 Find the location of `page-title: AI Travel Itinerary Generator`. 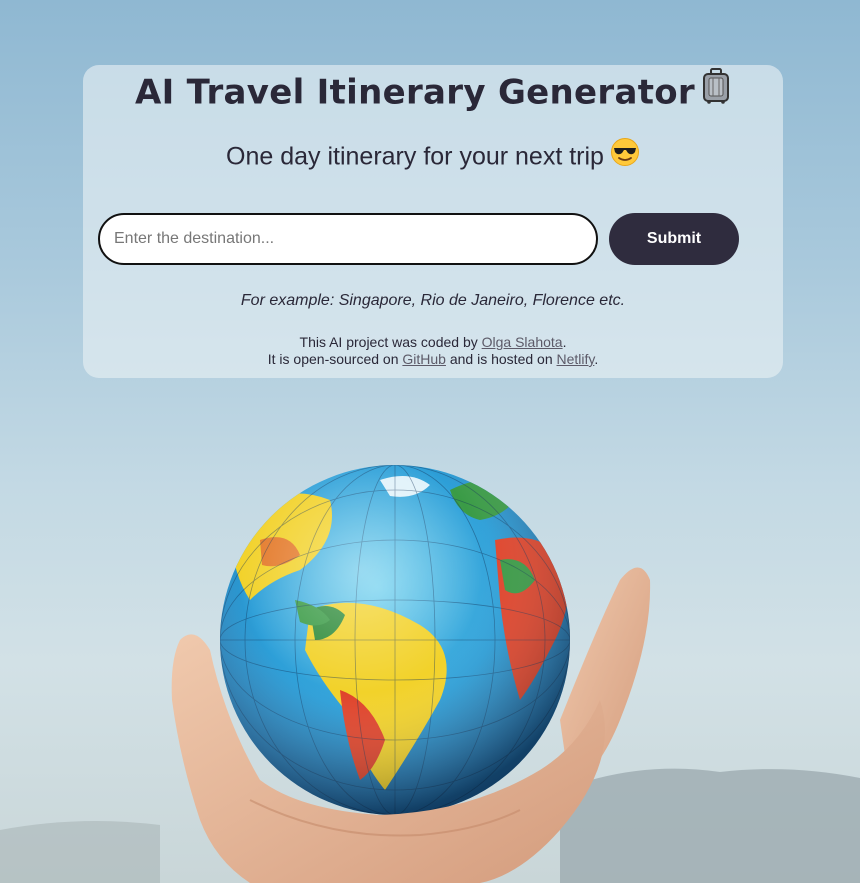

page-title: AI Travel Itinerary Generator is located at coordinates (433, 92).